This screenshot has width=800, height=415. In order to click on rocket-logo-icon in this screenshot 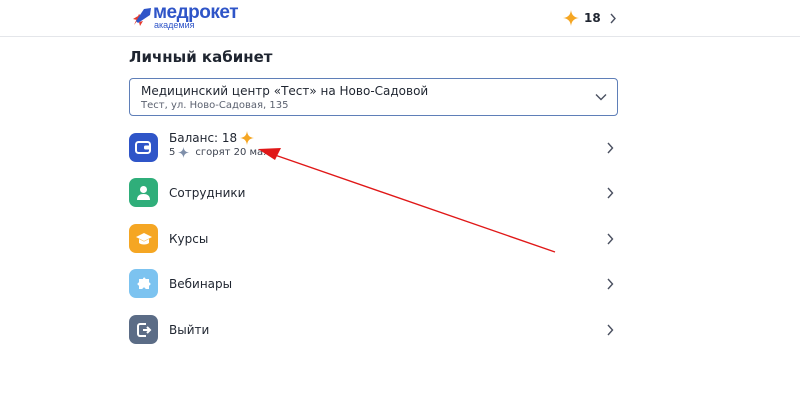, I will do `click(142, 17)`.